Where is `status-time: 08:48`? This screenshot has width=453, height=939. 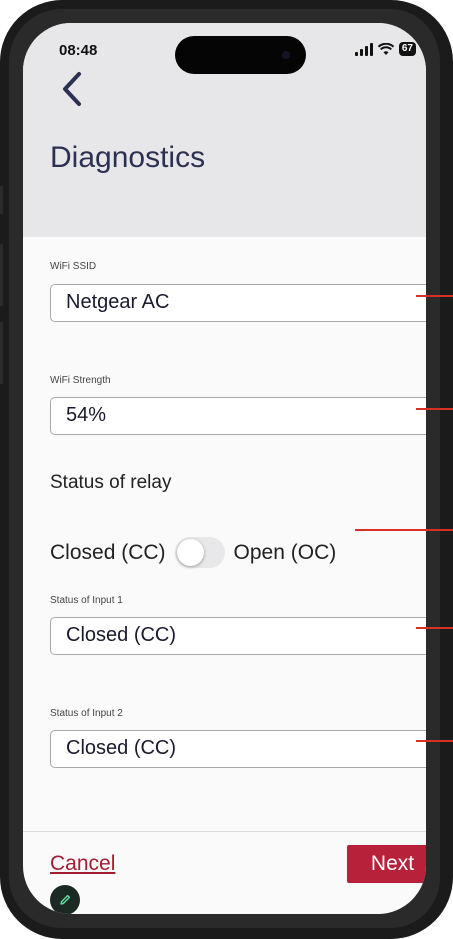 status-time: 08:48 is located at coordinates (78, 50).